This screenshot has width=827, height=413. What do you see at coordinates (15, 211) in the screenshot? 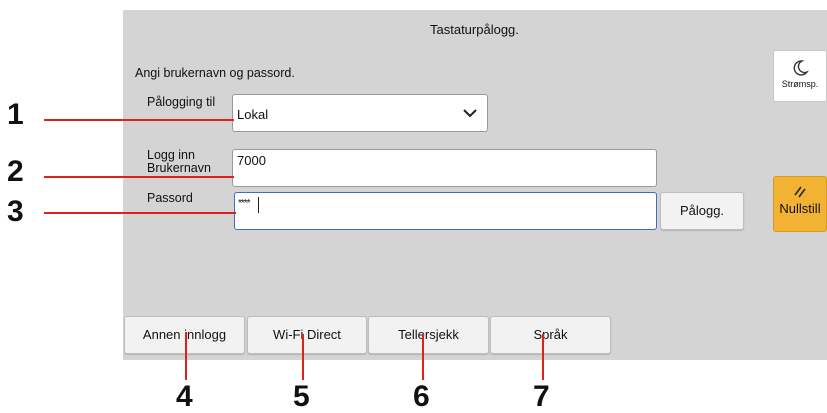
I see `callout-number: 3` at bounding box center [15, 211].